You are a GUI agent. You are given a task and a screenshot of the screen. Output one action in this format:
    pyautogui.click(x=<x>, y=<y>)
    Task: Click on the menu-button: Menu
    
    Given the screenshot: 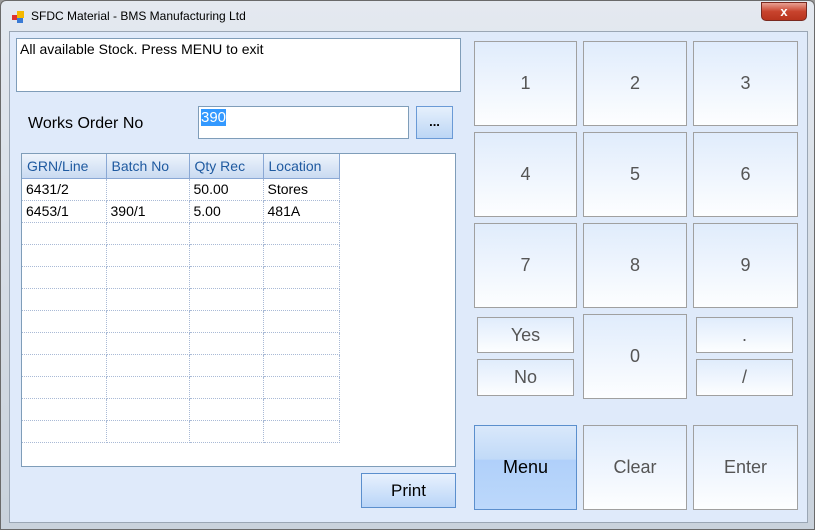 What is the action you would take?
    pyautogui.click(x=525, y=467)
    